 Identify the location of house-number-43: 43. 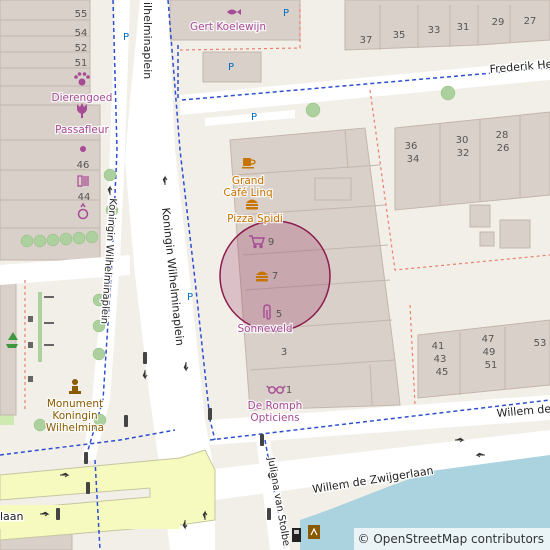
(440, 359).